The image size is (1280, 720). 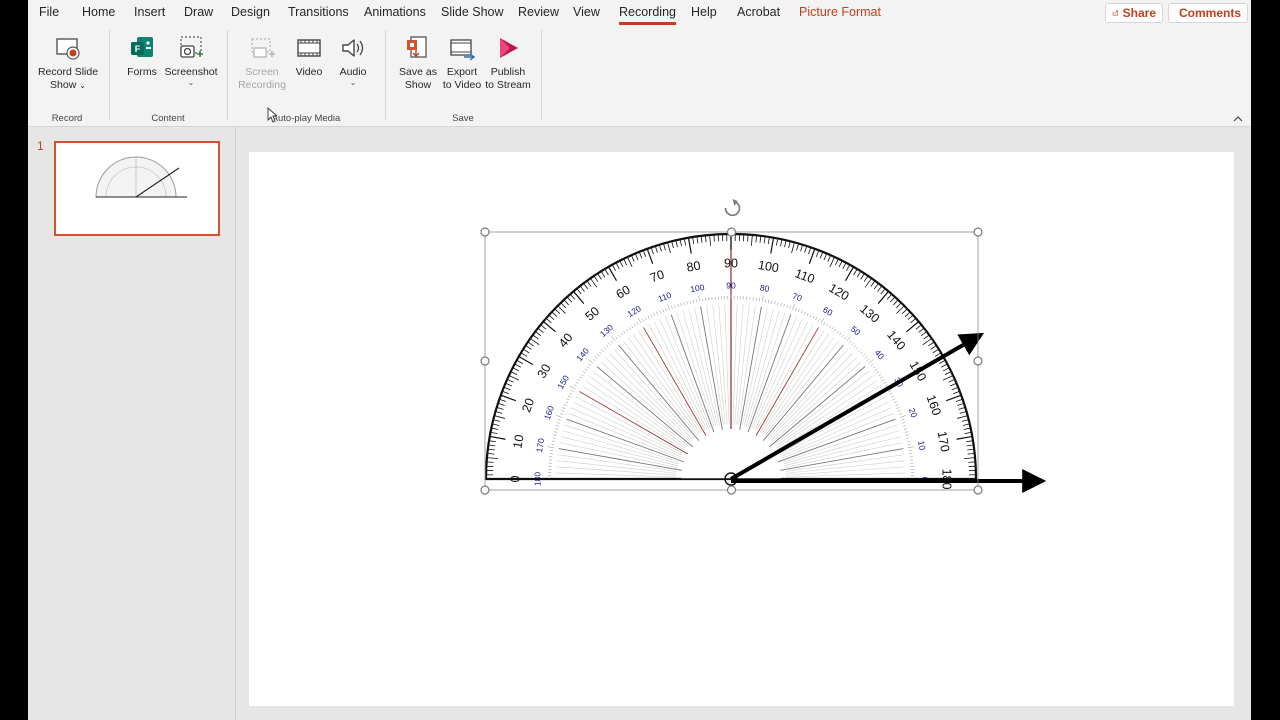 What do you see at coordinates (353, 48) in the screenshot?
I see `speaker-icon` at bounding box center [353, 48].